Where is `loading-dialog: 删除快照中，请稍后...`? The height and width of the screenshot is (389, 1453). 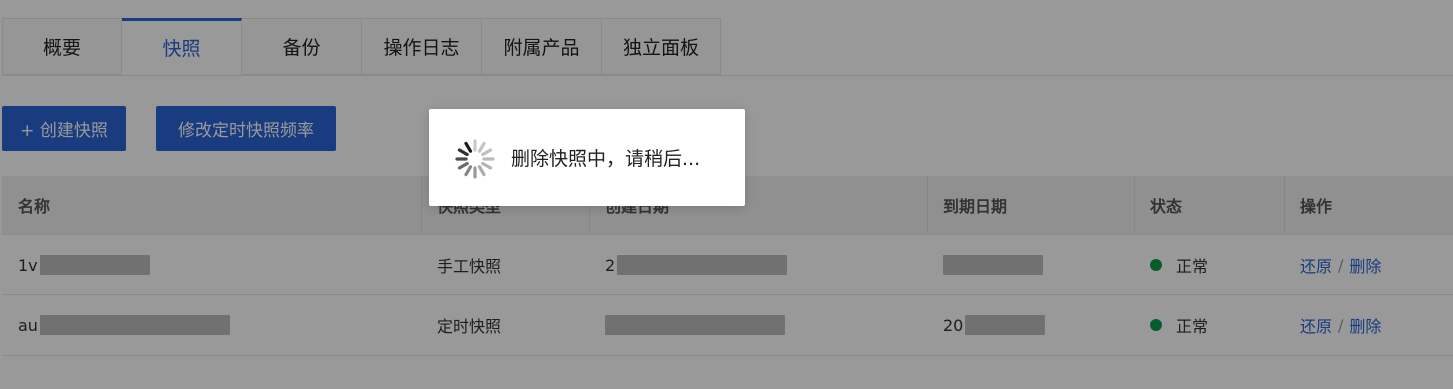
loading-dialog: 删除快照中，请稍后... is located at coordinates (587, 157).